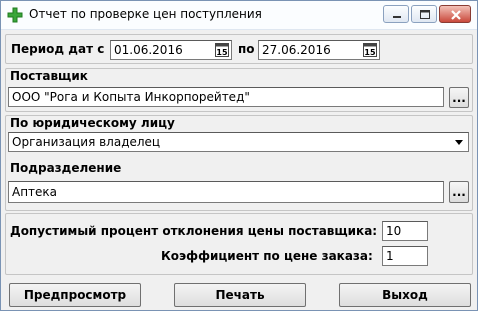 Image resolution: width=478 pixels, height=311 pixels. Describe the element at coordinates (92, 123) in the screenshot. I see `legal-entity-label: По юридическому лицу` at that location.